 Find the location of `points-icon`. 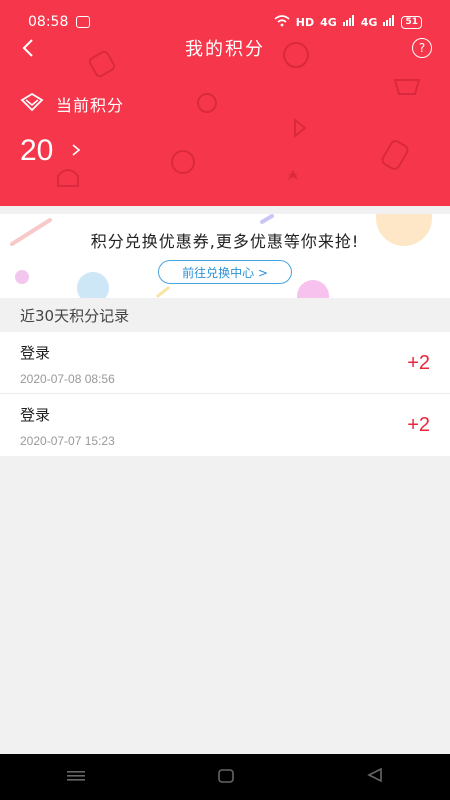

points-icon is located at coordinates (32, 104).